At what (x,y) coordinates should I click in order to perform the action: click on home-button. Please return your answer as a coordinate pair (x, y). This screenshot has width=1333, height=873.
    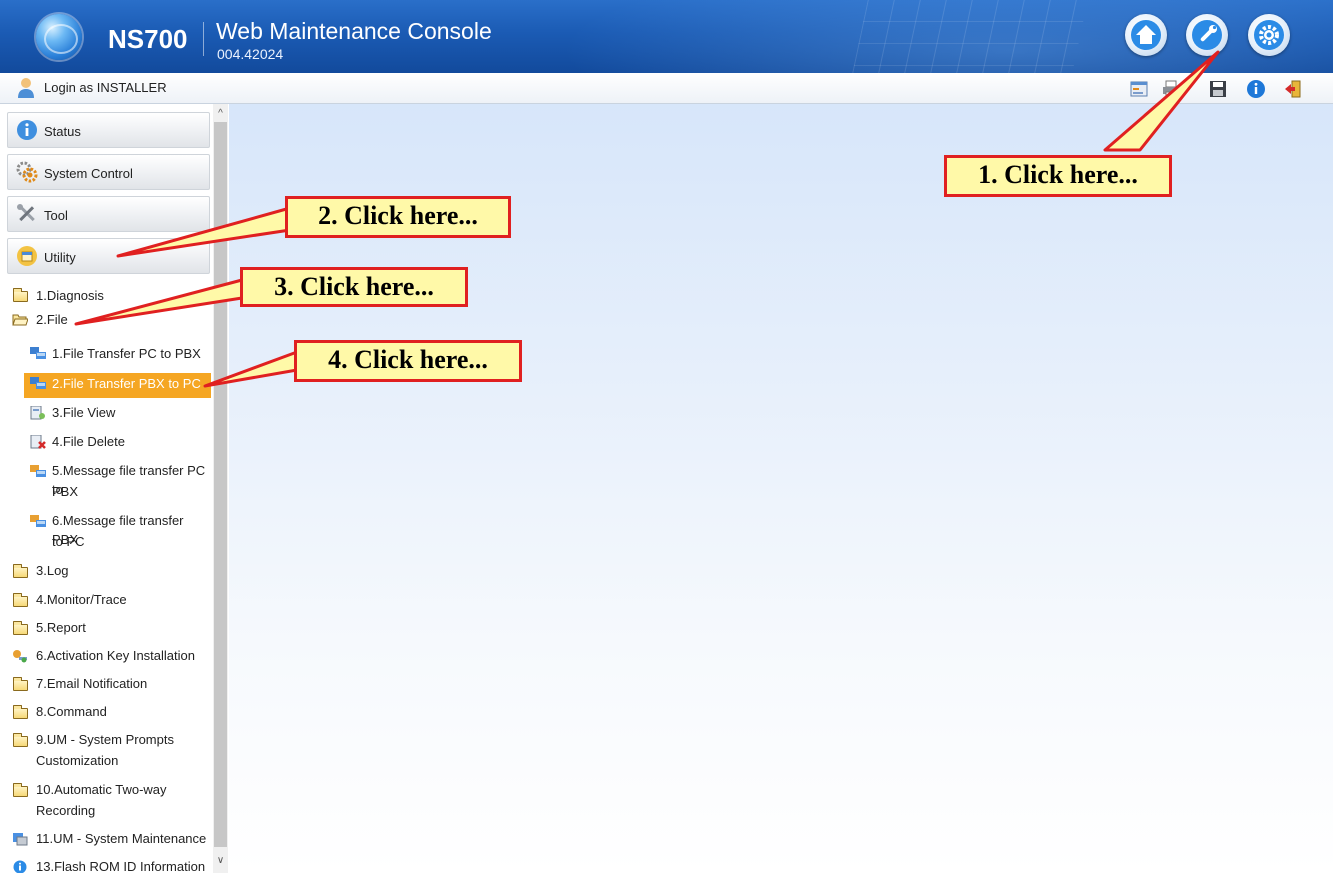
    Looking at the image, I should click on (1146, 35).